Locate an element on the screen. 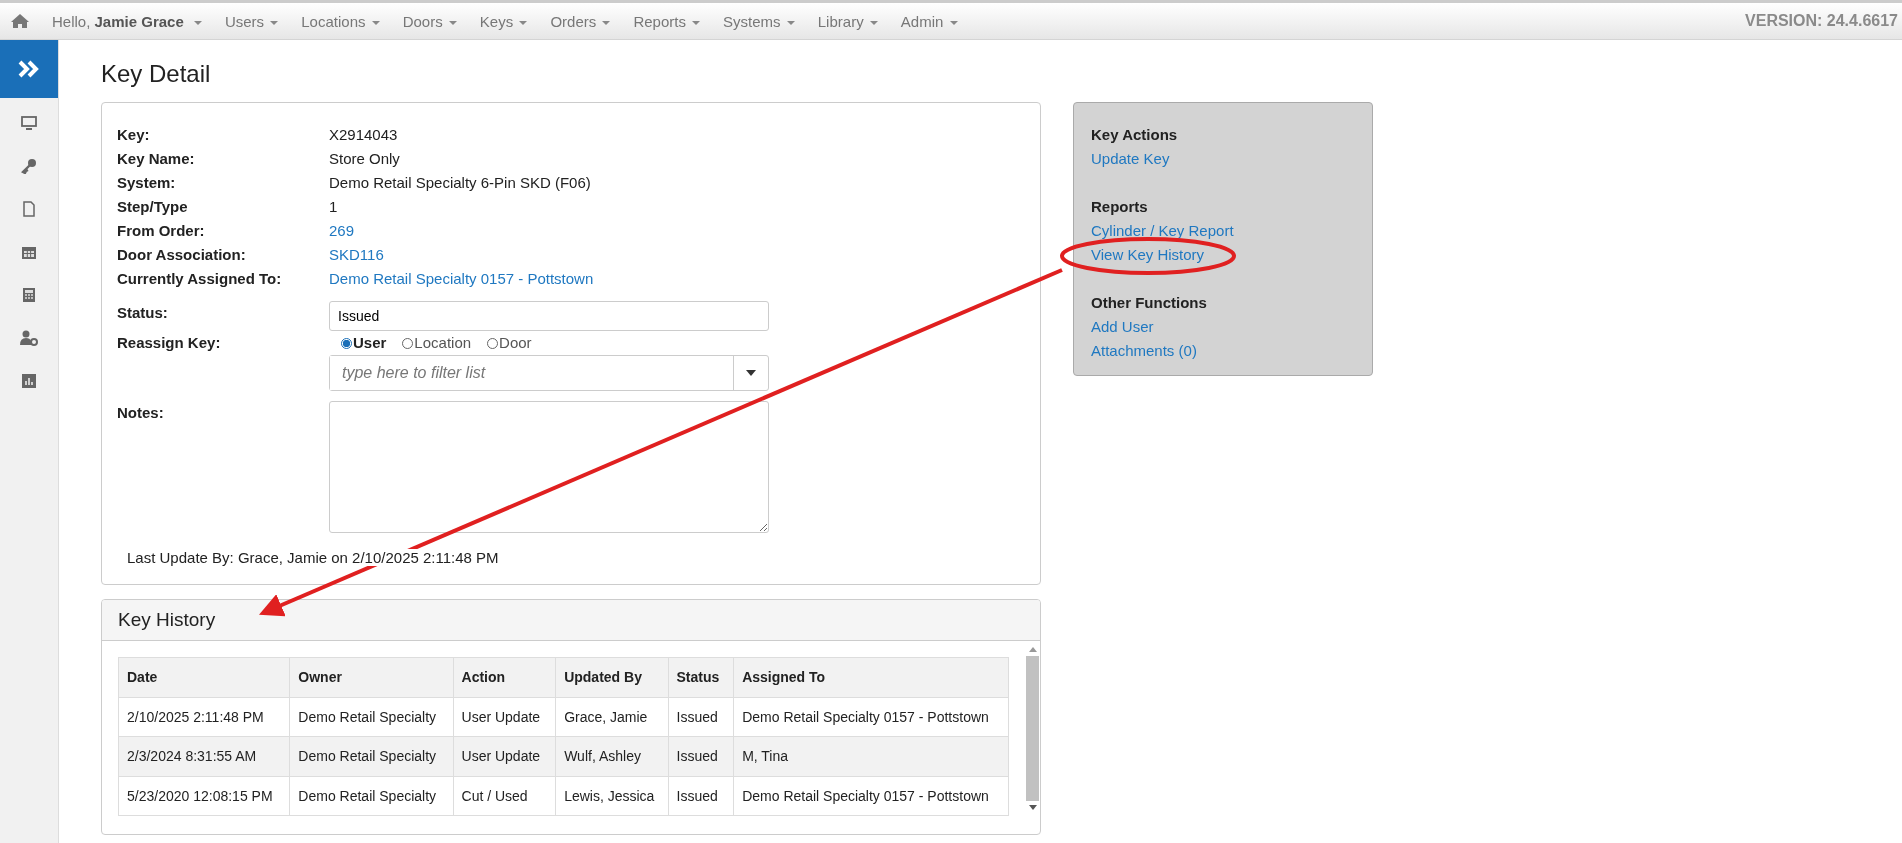 This screenshot has width=1902, height=843. sidebar-toggle is located at coordinates (29, 69).